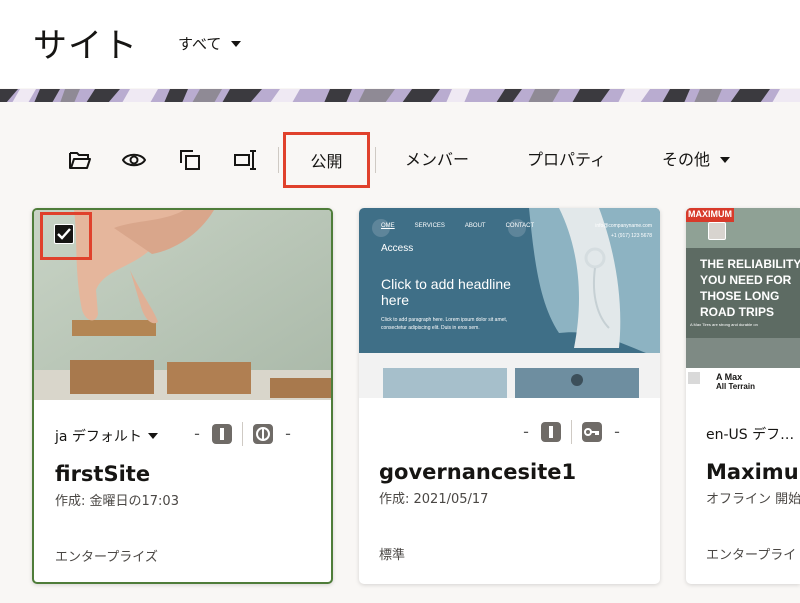 The image size is (800, 603). Describe the element at coordinates (400, 160) in the screenshot. I see `action-toolbar: 公開 メンバー プロパティ その他` at that location.